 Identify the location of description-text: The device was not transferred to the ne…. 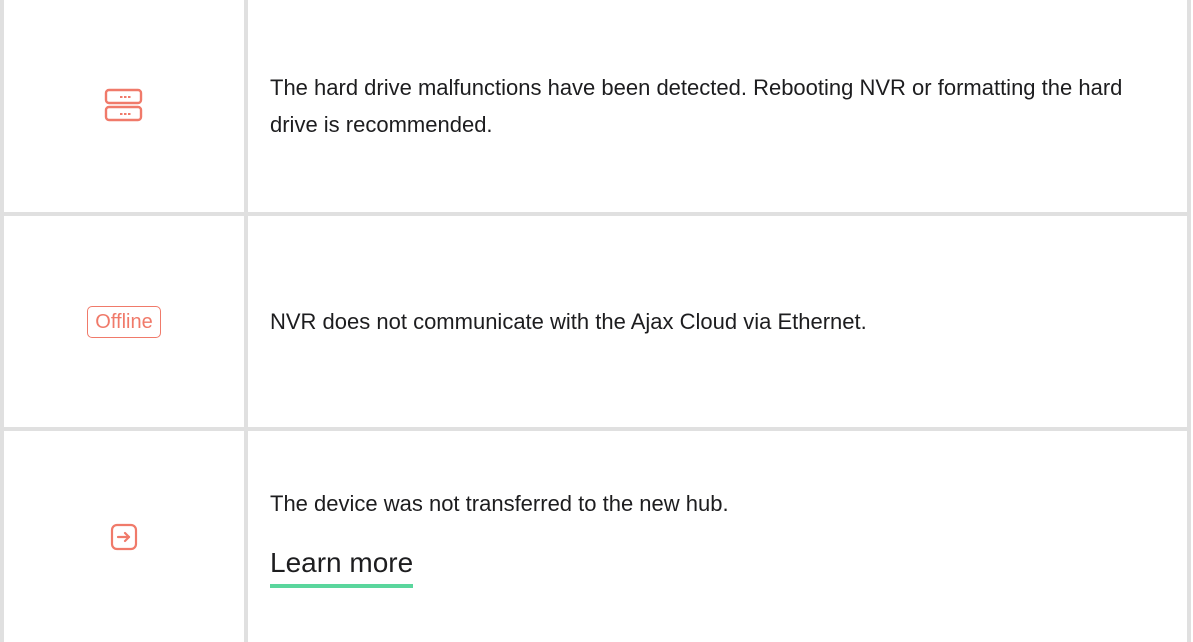
(499, 503).